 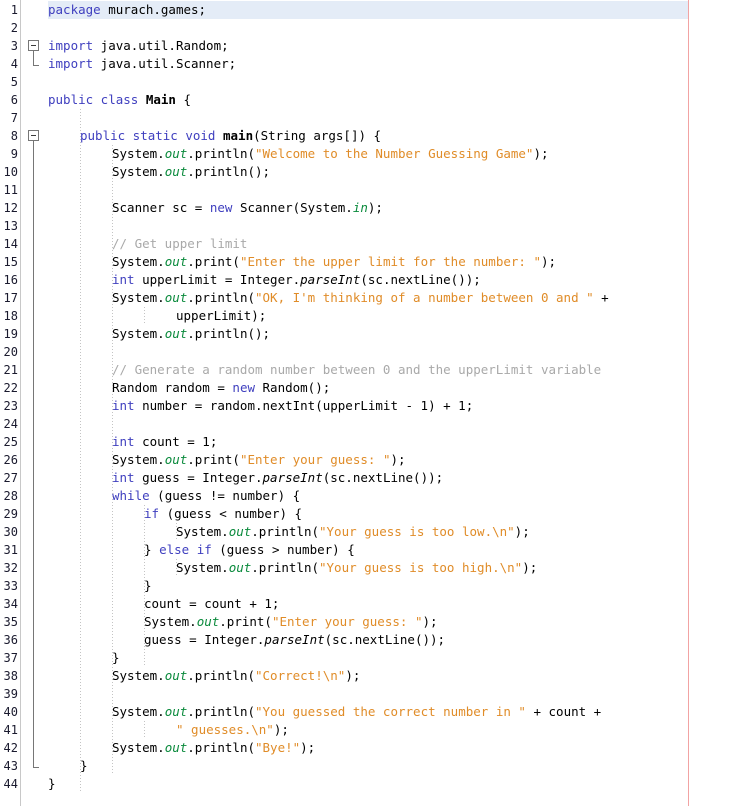 What do you see at coordinates (9, 784) in the screenshot?
I see `line-number: 44` at bounding box center [9, 784].